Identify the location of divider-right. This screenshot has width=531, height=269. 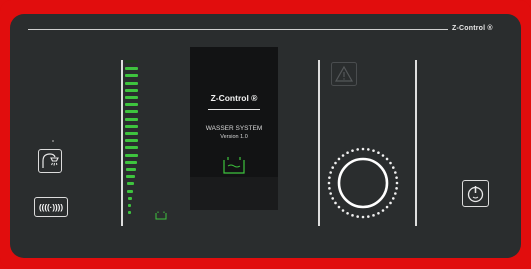
(416, 143).